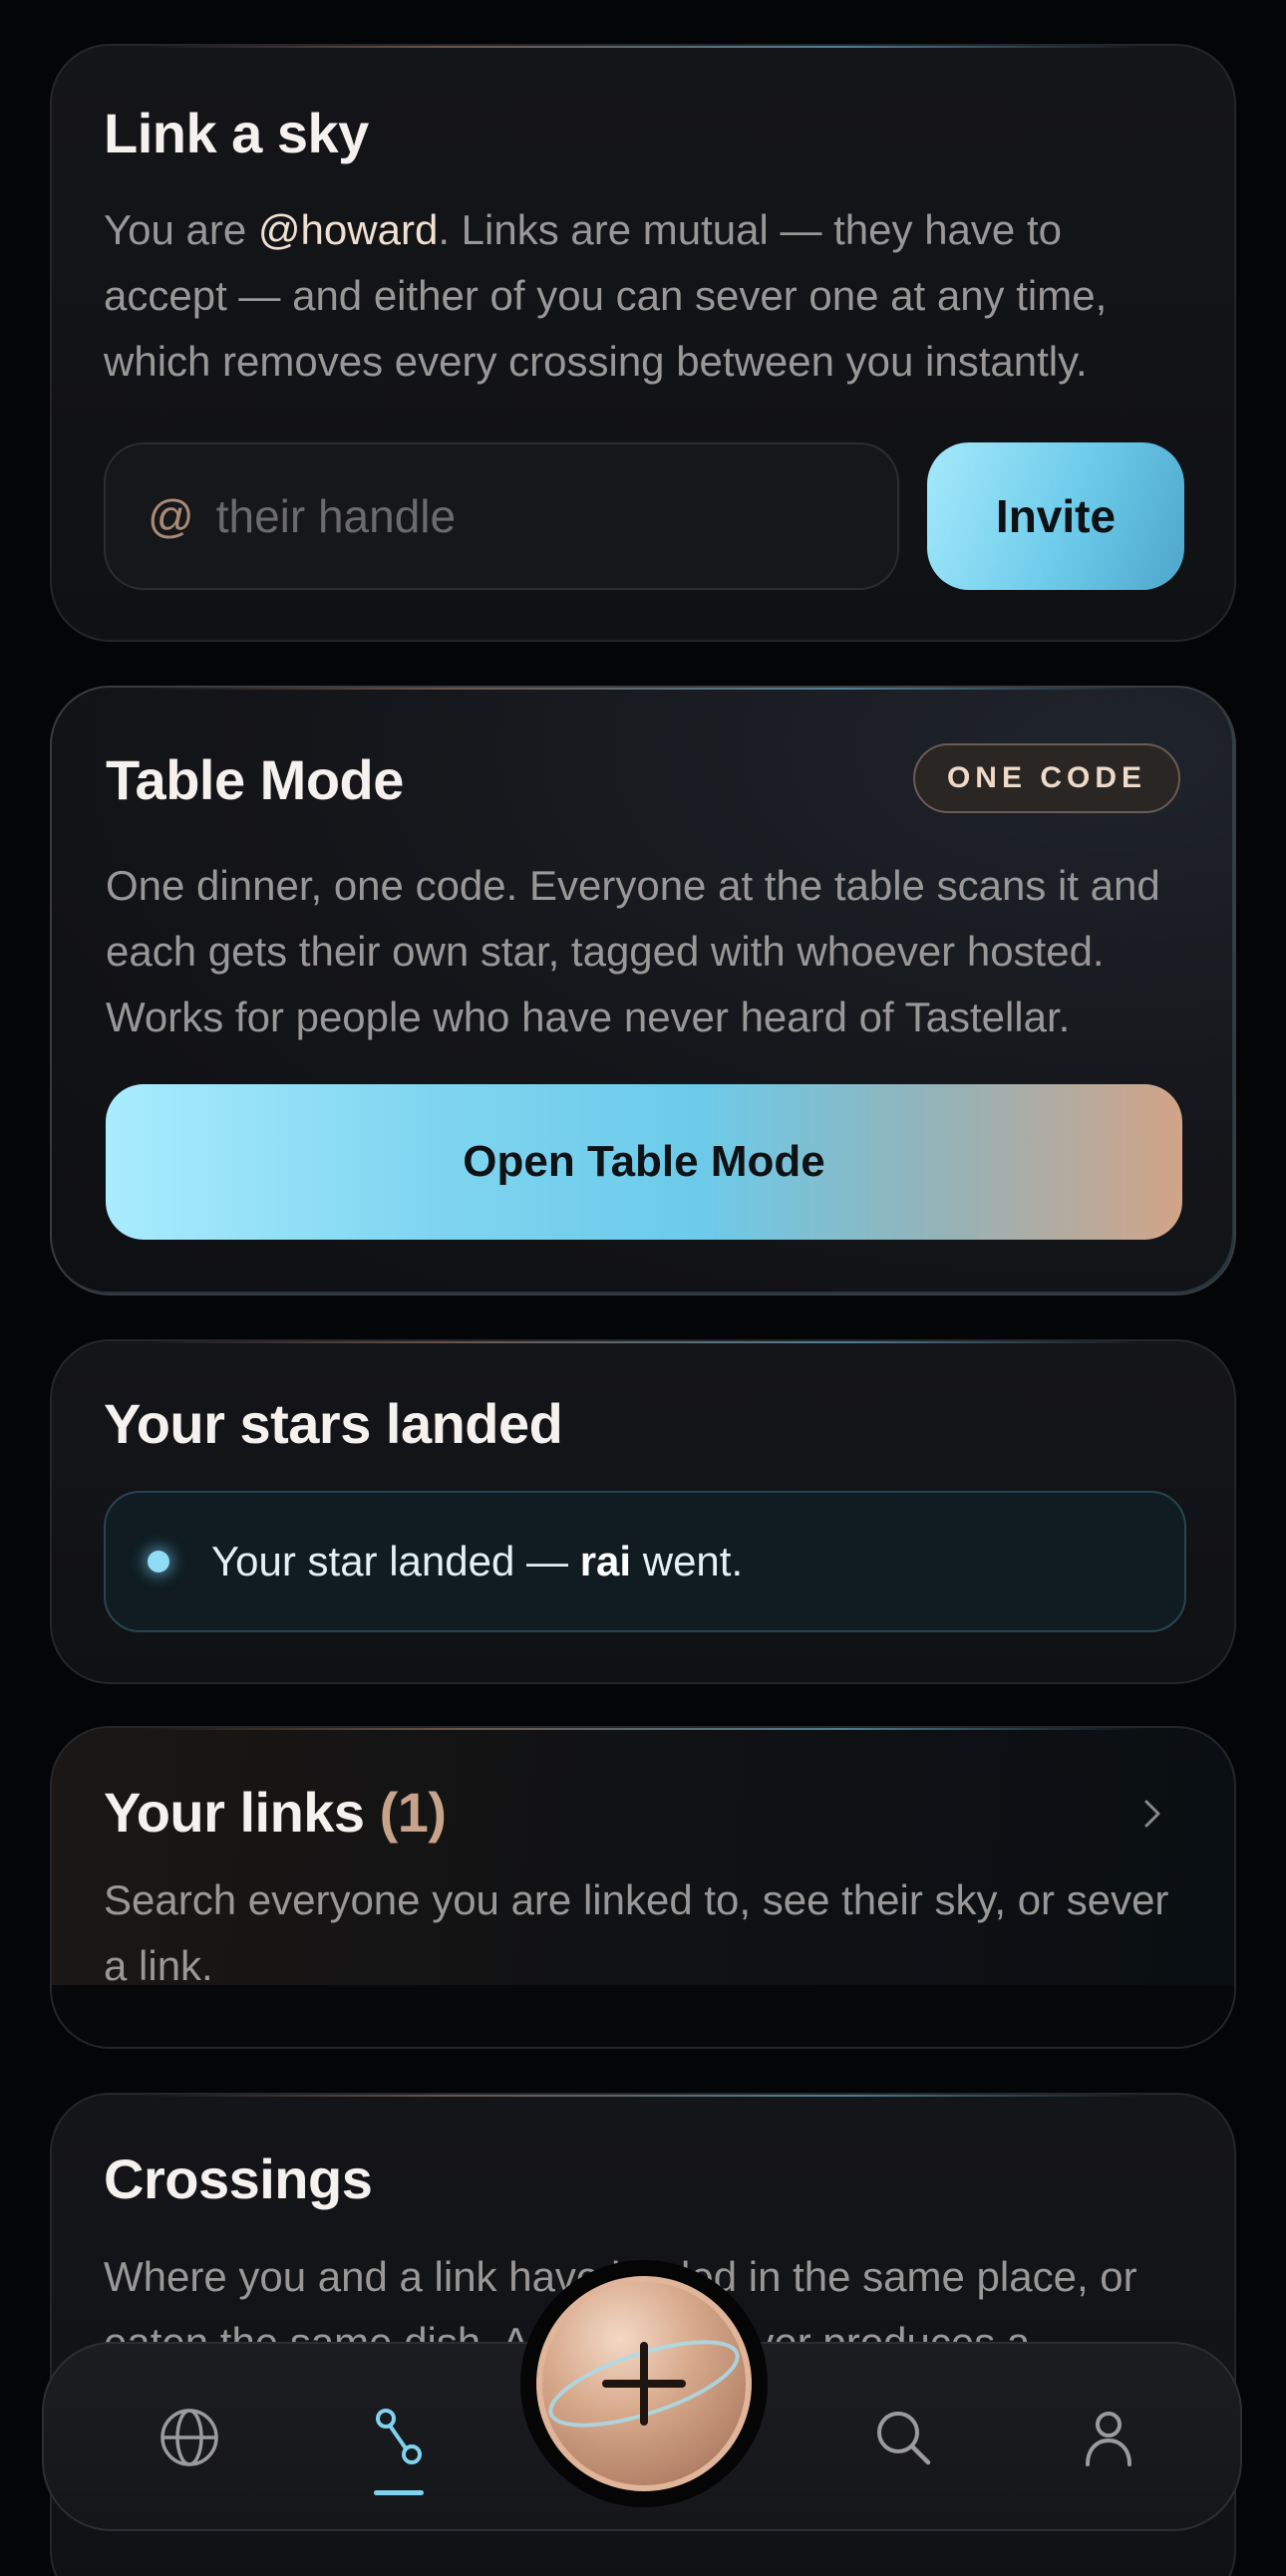 The width and height of the screenshot is (1286, 2576). What do you see at coordinates (1046, 778) in the screenshot?
I see `one-code-badge: ONE CODE` at bounding box center [1046, 778].